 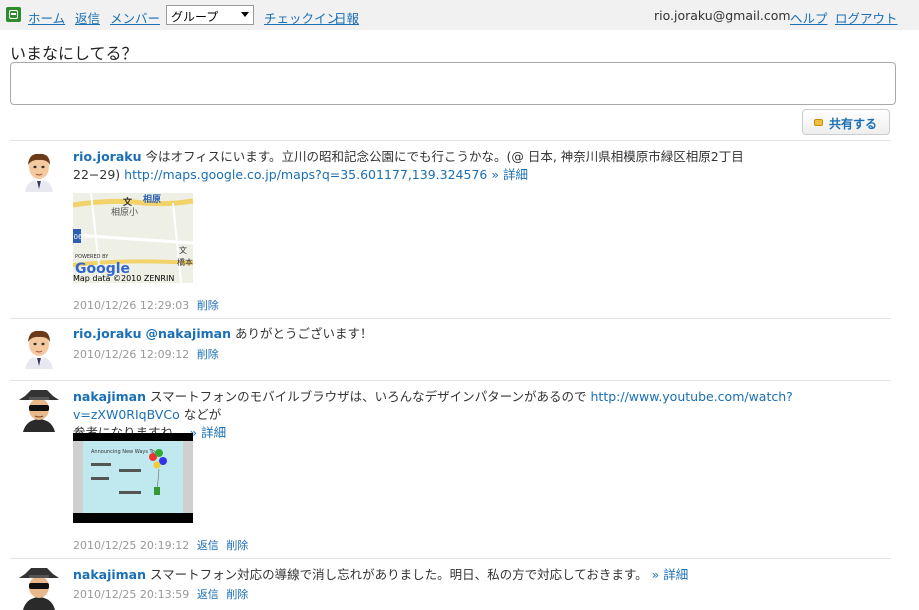 I want to click on share-button-label: 共有する, so click(x=853, y=124).